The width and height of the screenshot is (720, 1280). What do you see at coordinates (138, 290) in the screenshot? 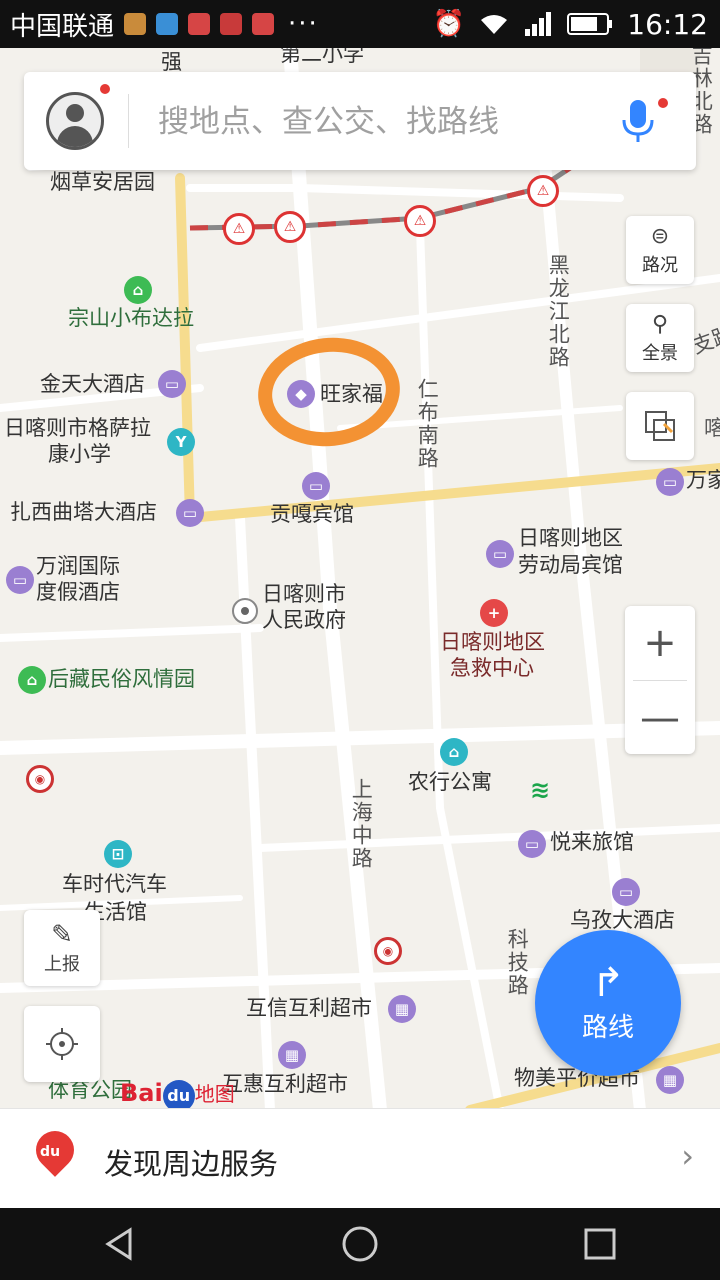
I see `park-icon: ⌂` at bounding box center [138, 290].